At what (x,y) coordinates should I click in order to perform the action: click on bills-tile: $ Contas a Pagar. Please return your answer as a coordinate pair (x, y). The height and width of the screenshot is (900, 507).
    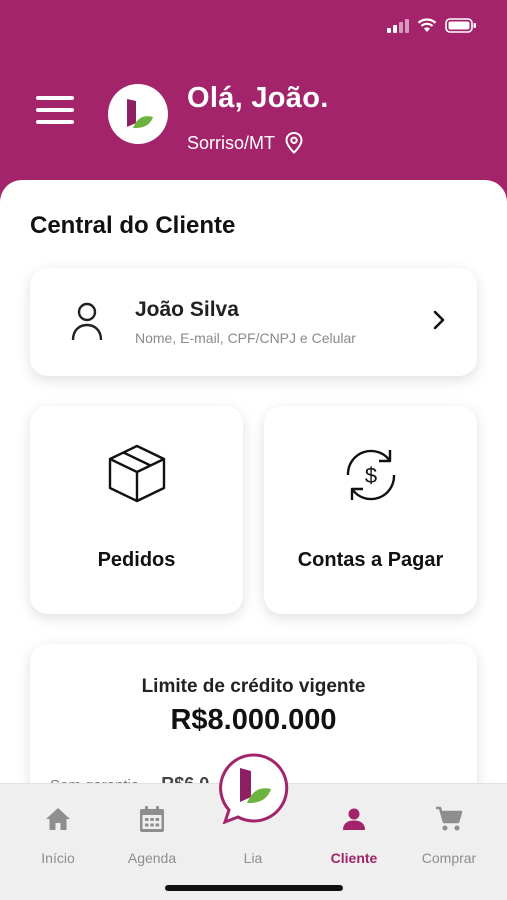
    Looking at the image, I should click on (370, 510).